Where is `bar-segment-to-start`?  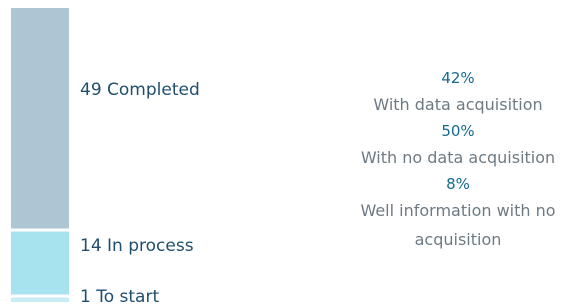
bar-segment-to-start is located at coordinates (40, 299).